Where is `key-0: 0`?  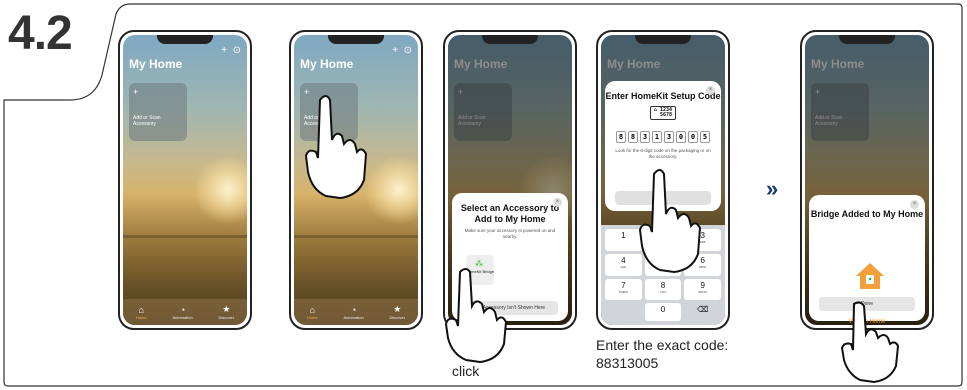 key-0: 0 is located at coordinates (663, 312).